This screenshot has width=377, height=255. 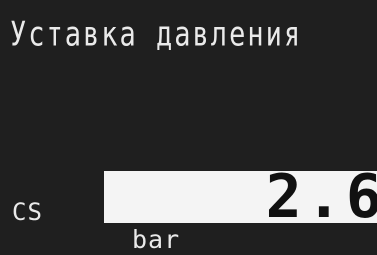 I want to click on unit-label: bar, so click(x=156, y=239).